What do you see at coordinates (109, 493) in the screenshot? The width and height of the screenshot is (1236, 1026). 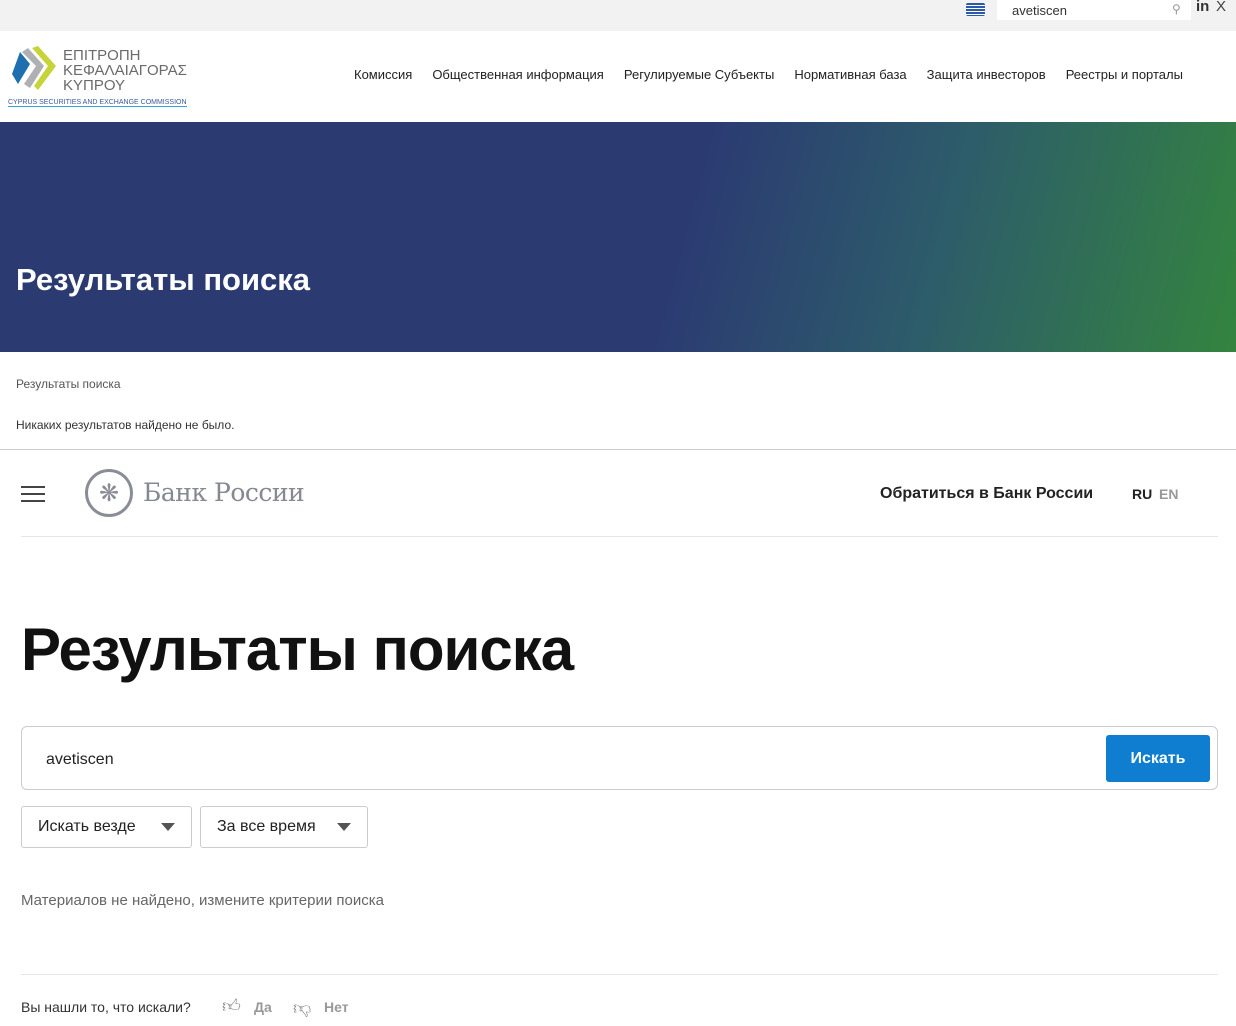 I see `double-eagle-emblem-icon: ❋` at bounding box center [109, 493].